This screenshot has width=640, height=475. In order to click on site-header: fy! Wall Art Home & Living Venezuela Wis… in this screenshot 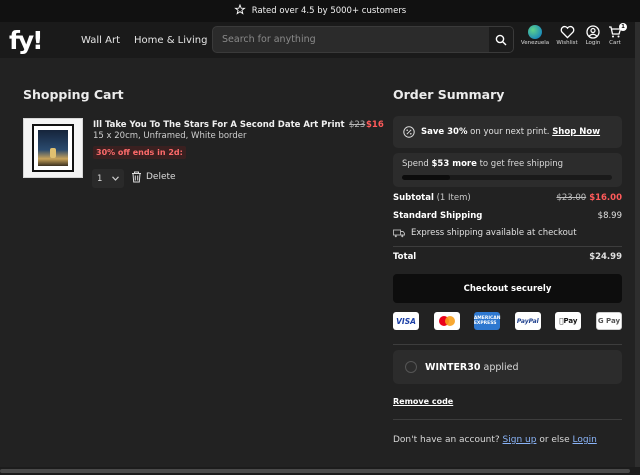, I will do `click(320, 40)`.